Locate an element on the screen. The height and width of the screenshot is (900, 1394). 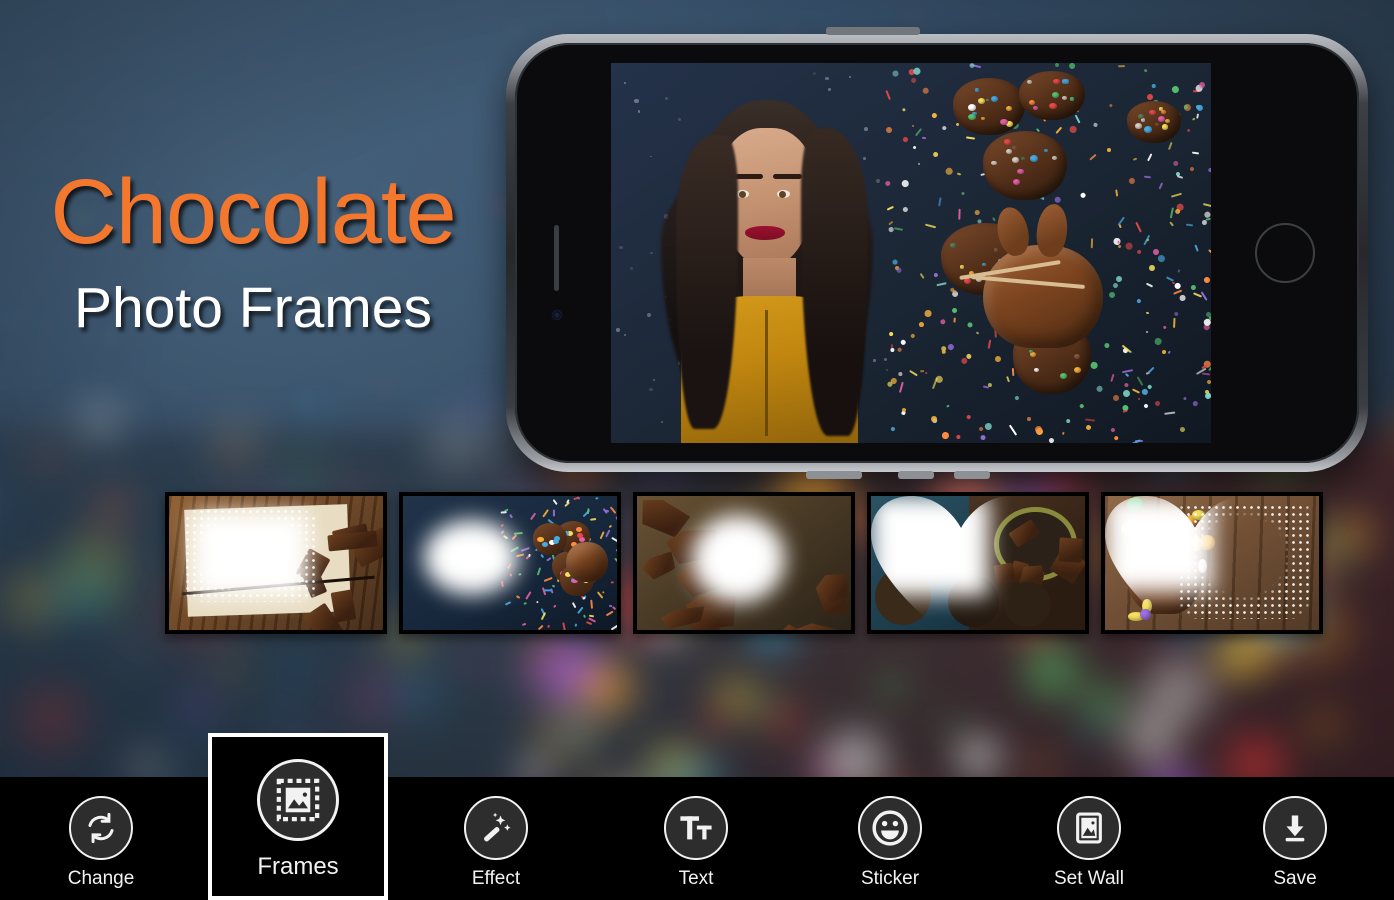
toolbar-item-frames: Frames is located at coordinates (298, 816).